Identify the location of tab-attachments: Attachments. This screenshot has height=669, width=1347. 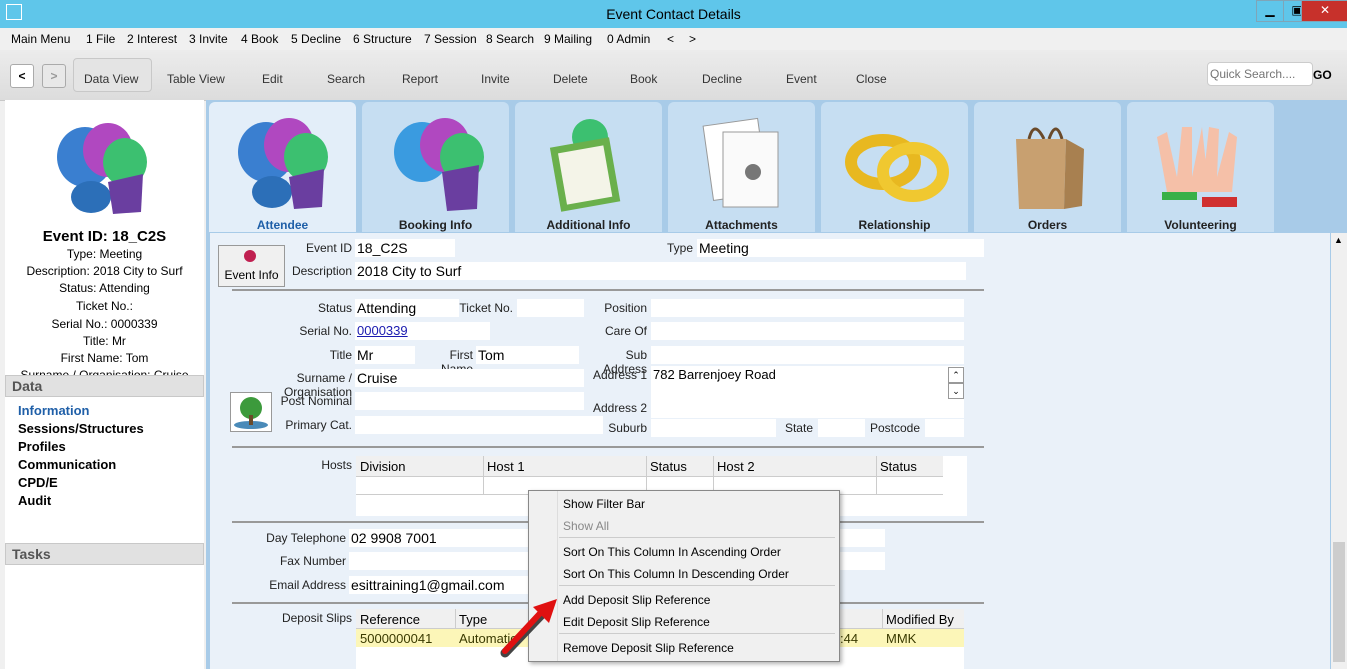
(741, 167).